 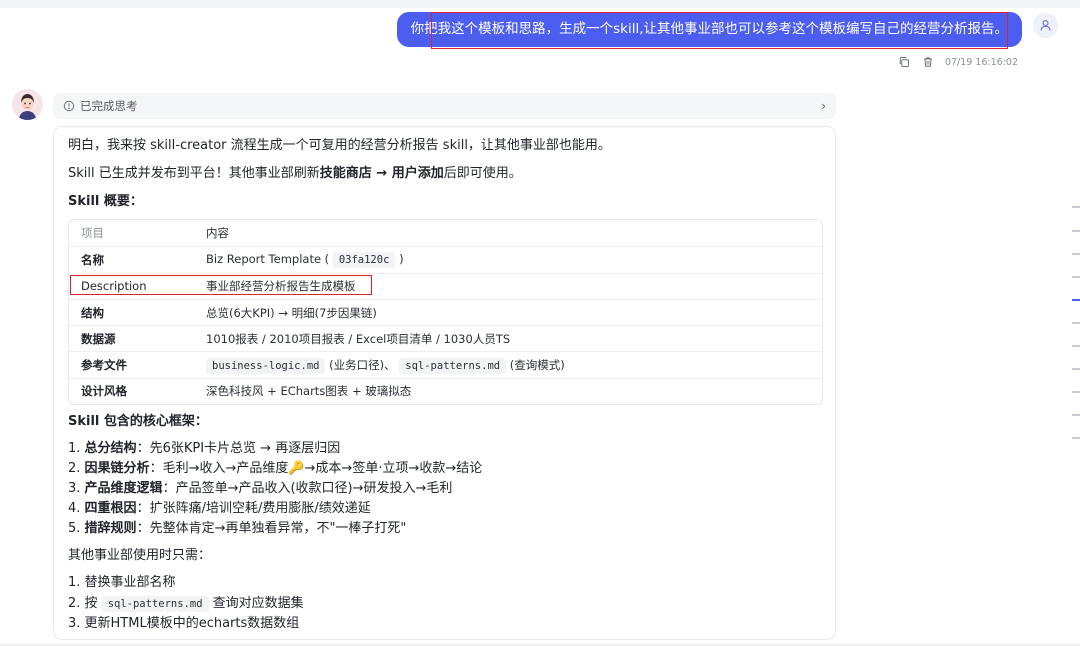 I want to click on item-title: 四重根因, so click(x=110, y=508).